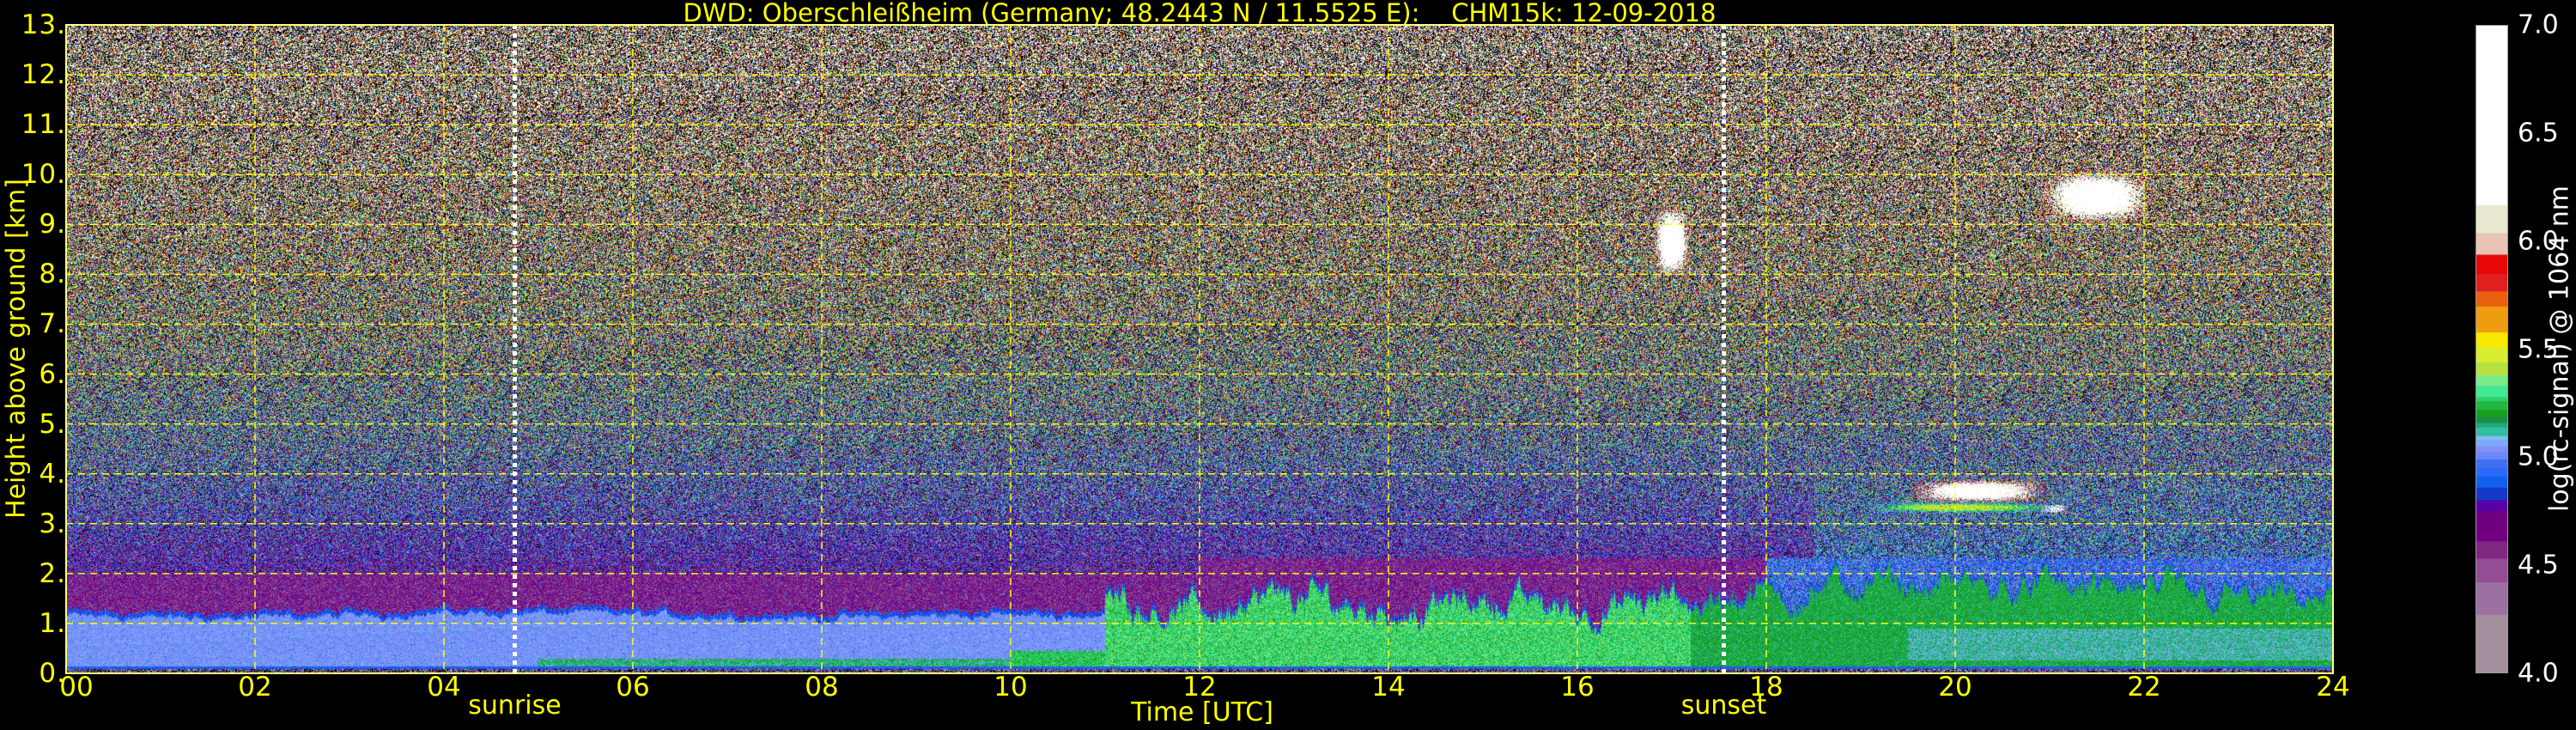  What do you see at coordinates (822, 687) in the screenshot?
I see `x-tick-label: 08` at bounding box center [822, 687].